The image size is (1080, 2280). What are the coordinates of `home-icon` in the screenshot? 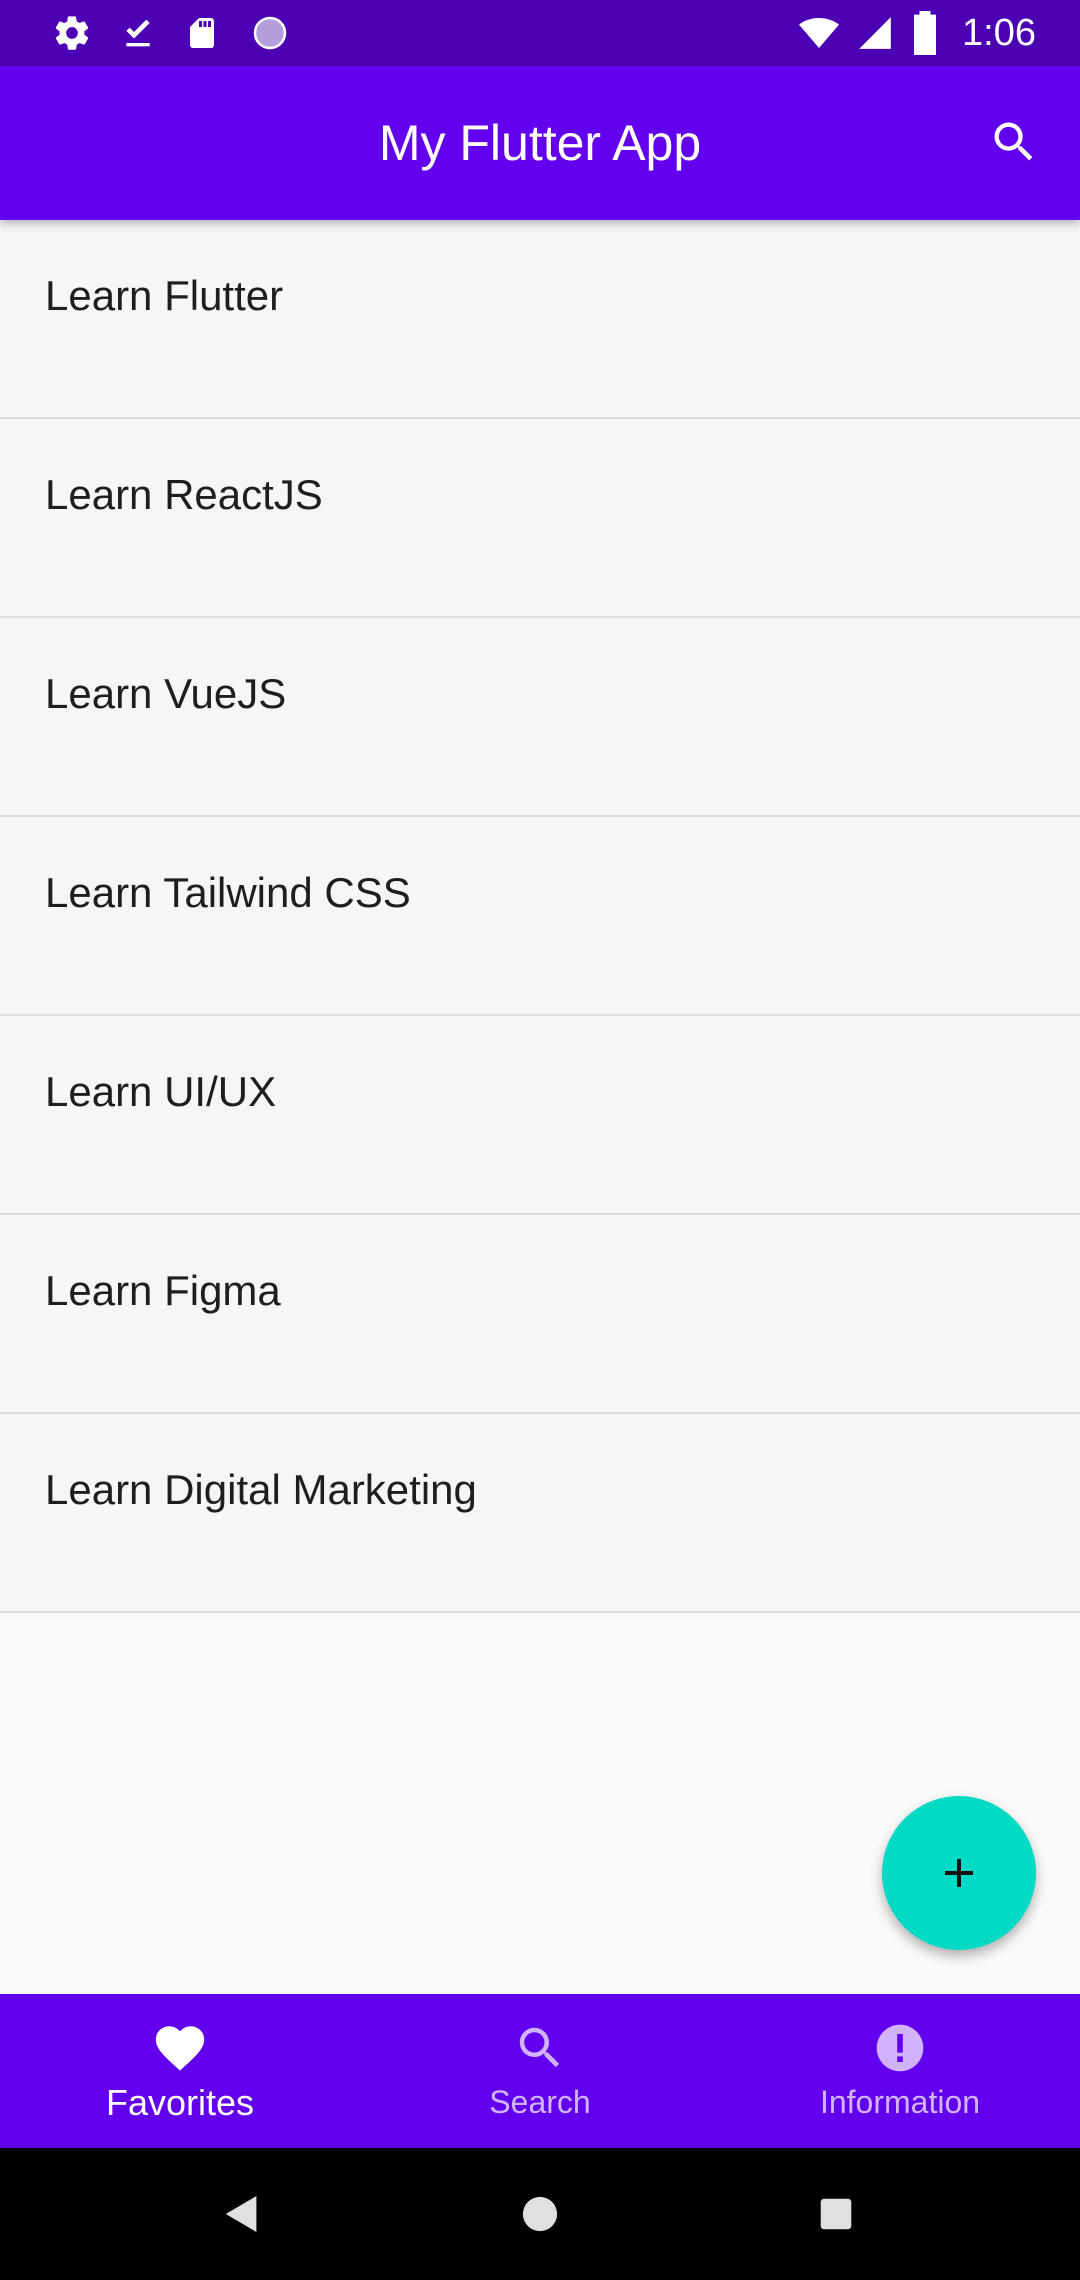 It's located at (540, 2214).